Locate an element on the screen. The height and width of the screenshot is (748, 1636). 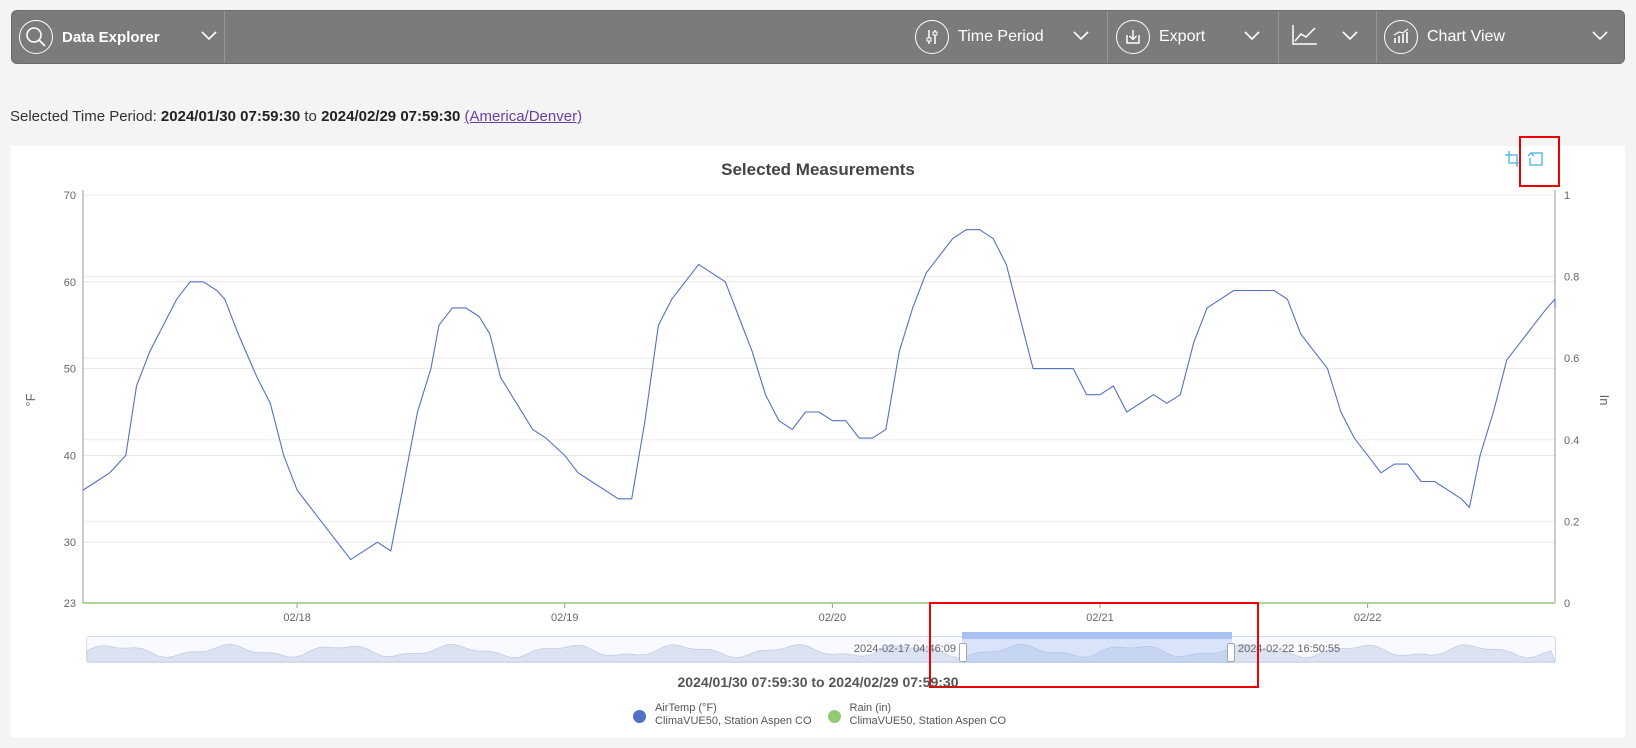
y-right-axis-label: In is located at coordinates (1604, 400).